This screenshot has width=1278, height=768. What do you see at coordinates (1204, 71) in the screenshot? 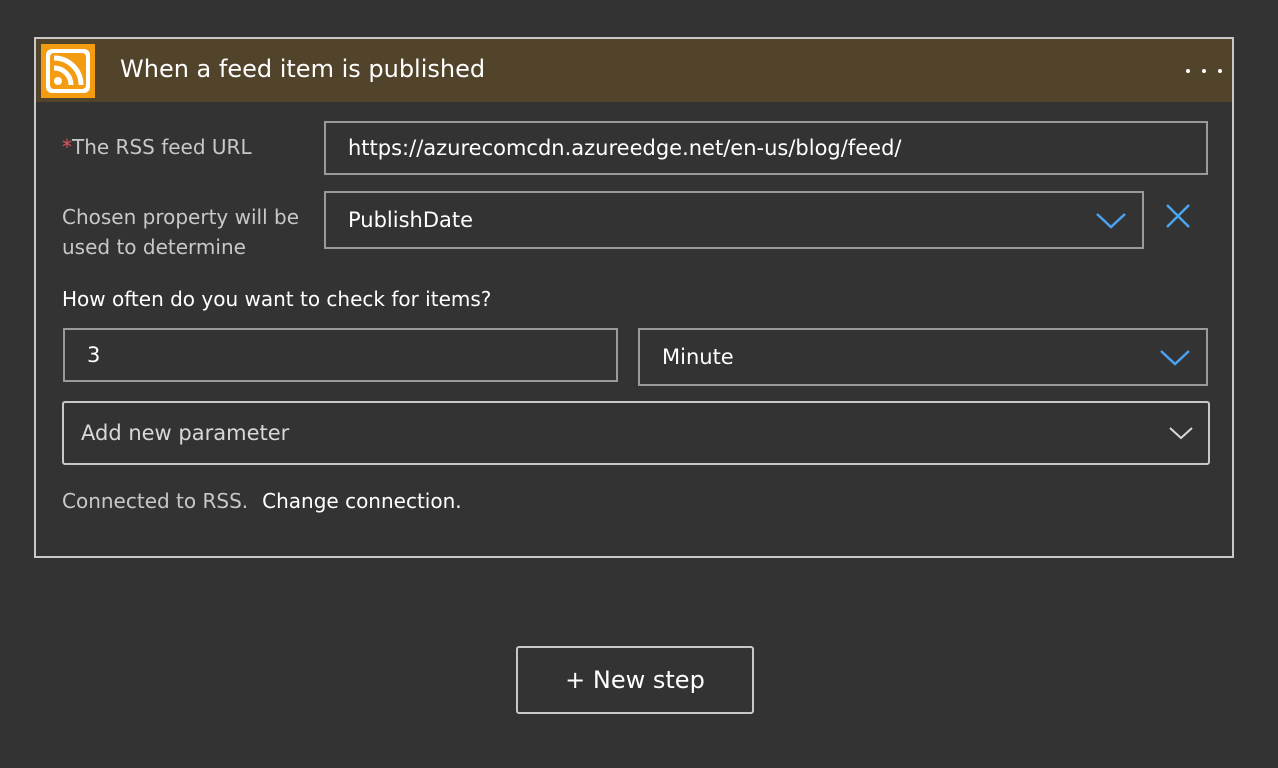
I see `ellipsis-icon` at bounding box center [1204, 71].